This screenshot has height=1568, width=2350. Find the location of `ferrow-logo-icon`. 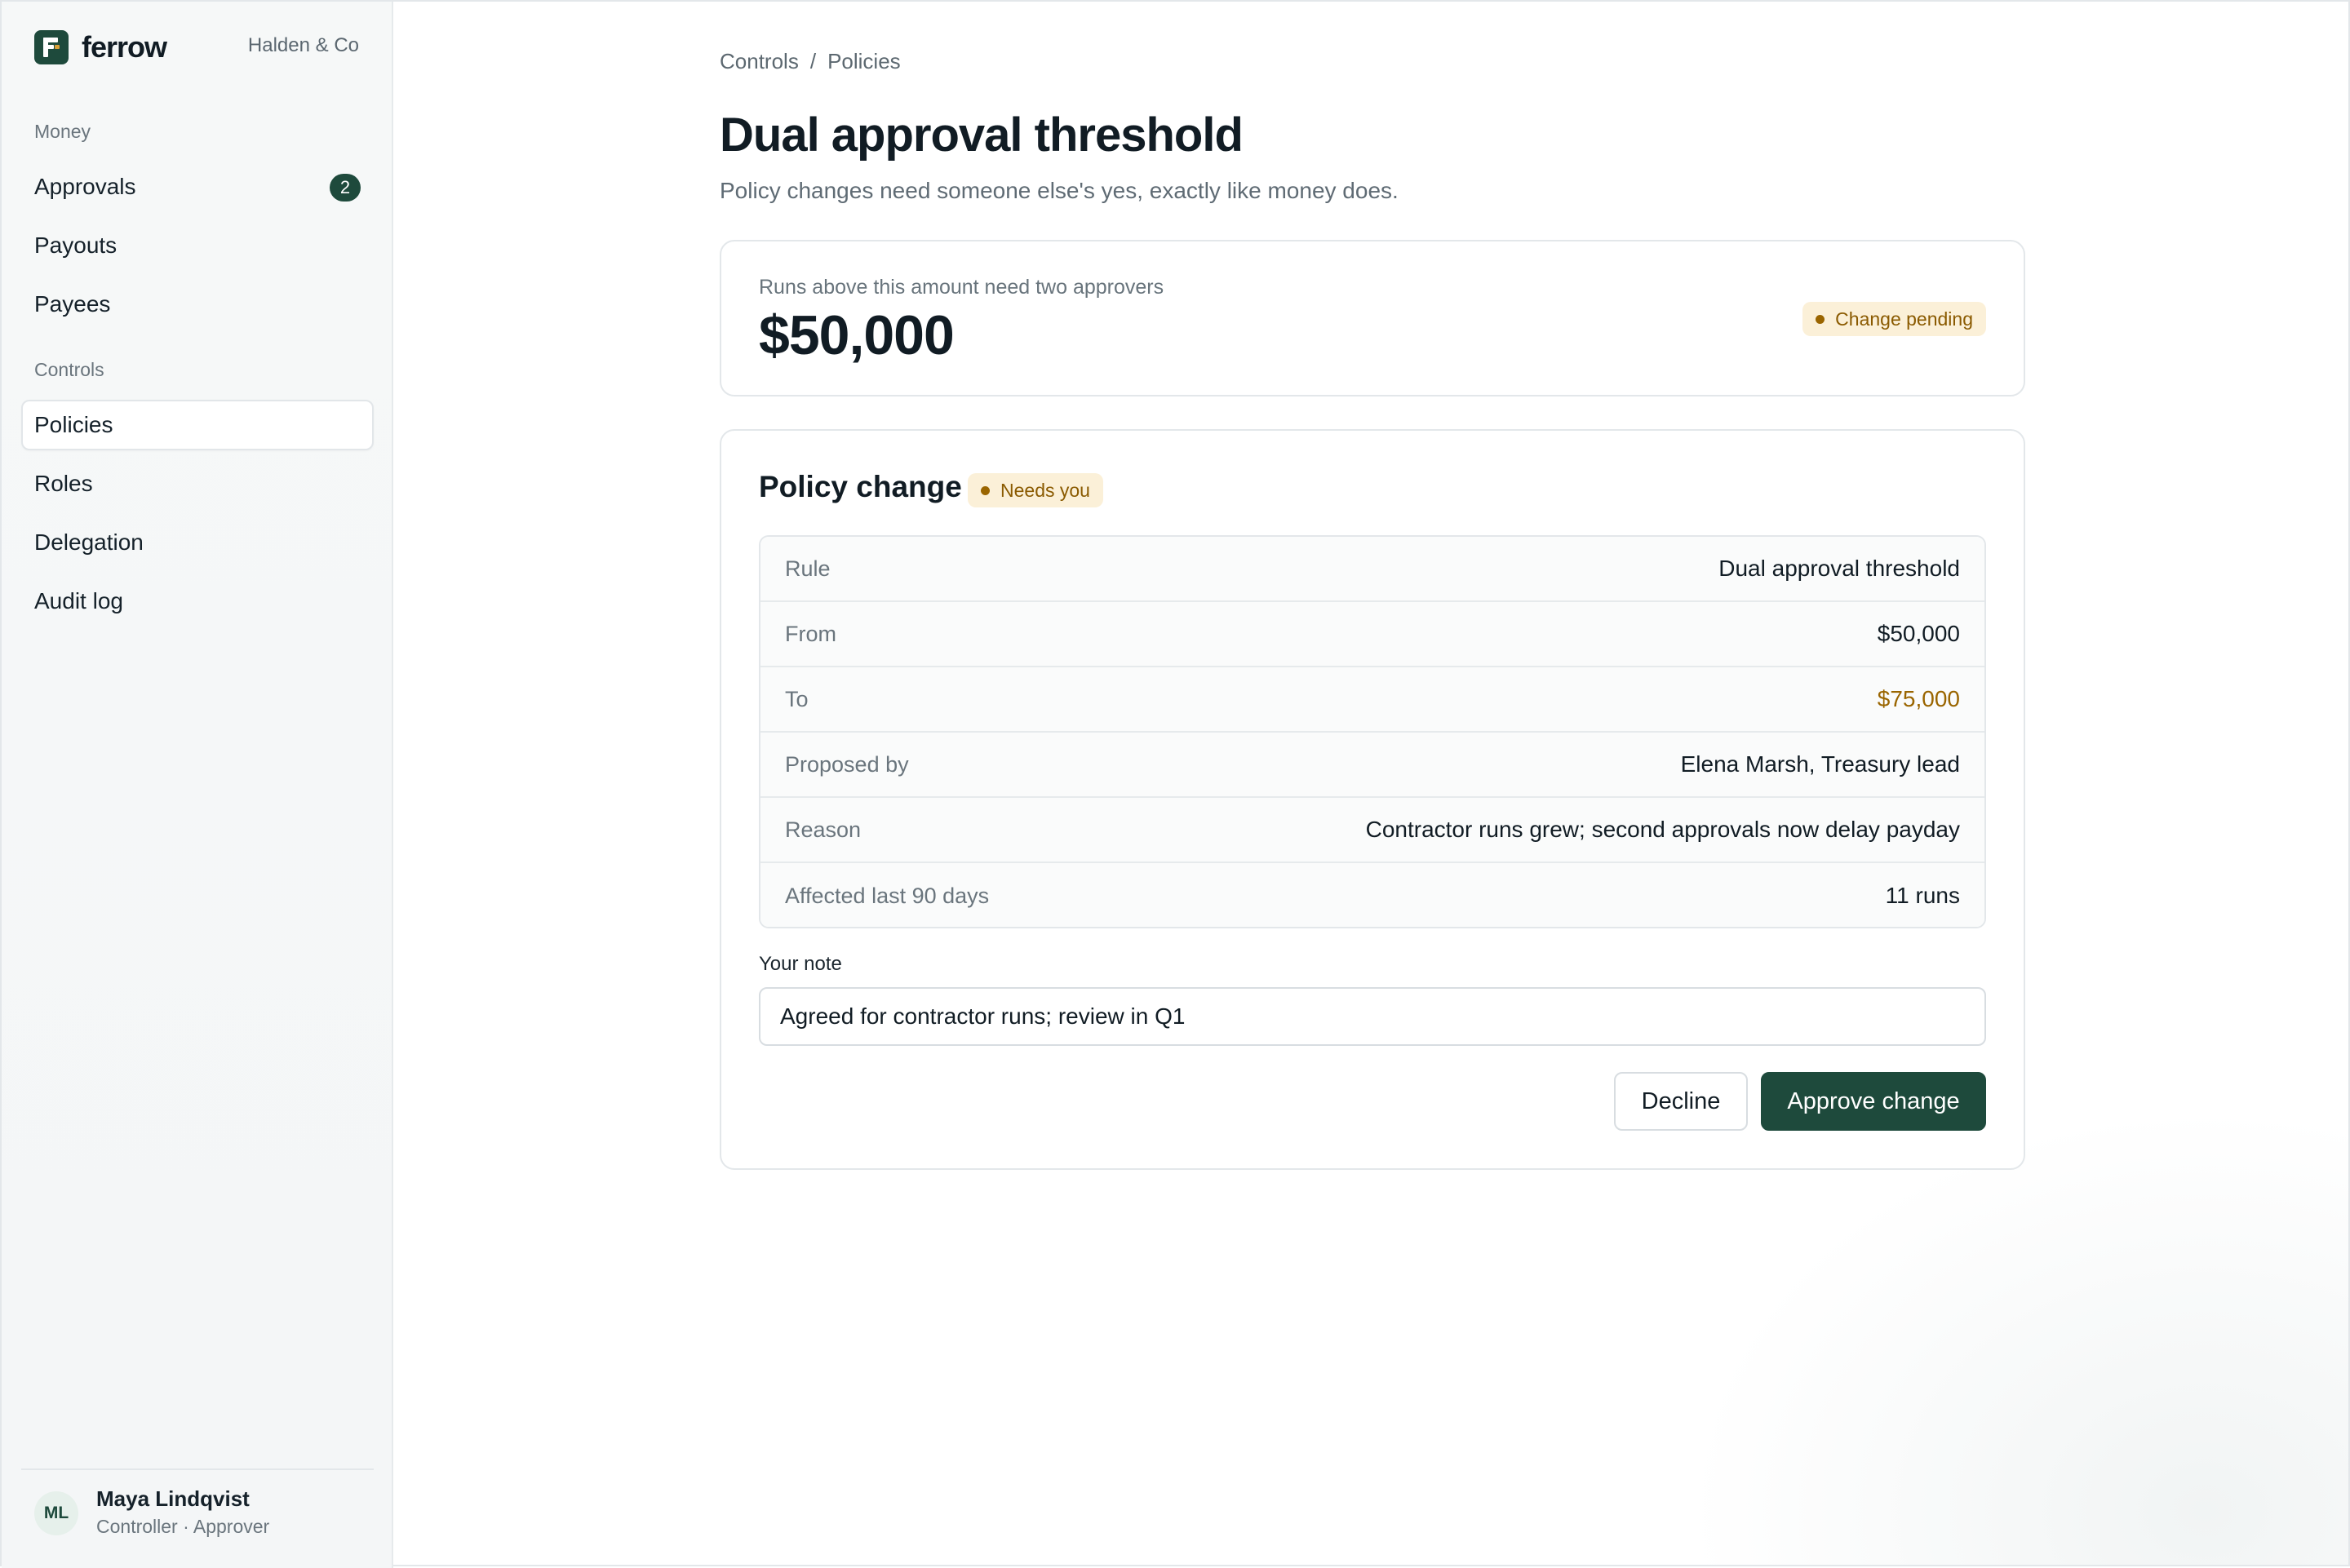

ferrow-logo-icon is located at coordinates (51, 47).